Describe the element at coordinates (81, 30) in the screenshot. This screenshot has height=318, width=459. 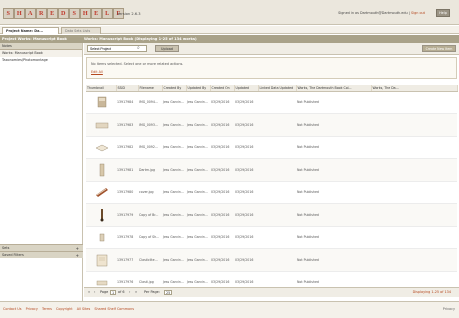
I see `tab-data-sets: Data Sets Lists` at that location.